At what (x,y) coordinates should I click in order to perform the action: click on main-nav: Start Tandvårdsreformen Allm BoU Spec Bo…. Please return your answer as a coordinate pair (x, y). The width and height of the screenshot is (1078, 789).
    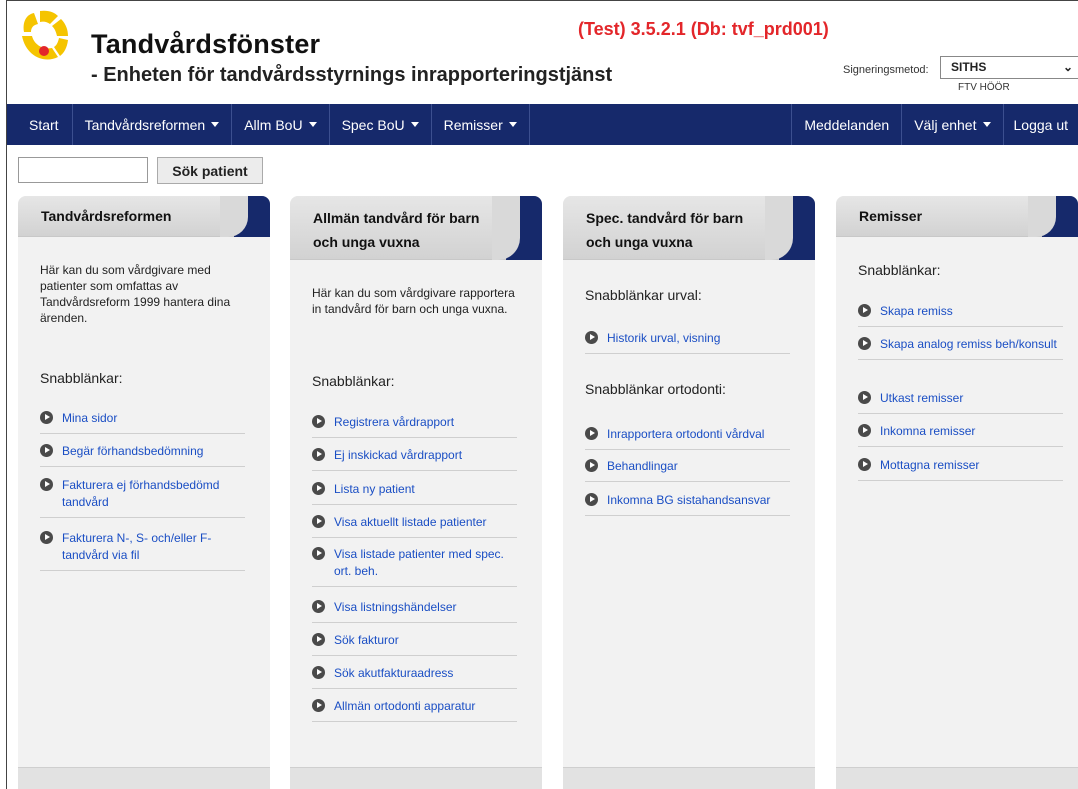
    Looking at the image, I should click on (542, 124).